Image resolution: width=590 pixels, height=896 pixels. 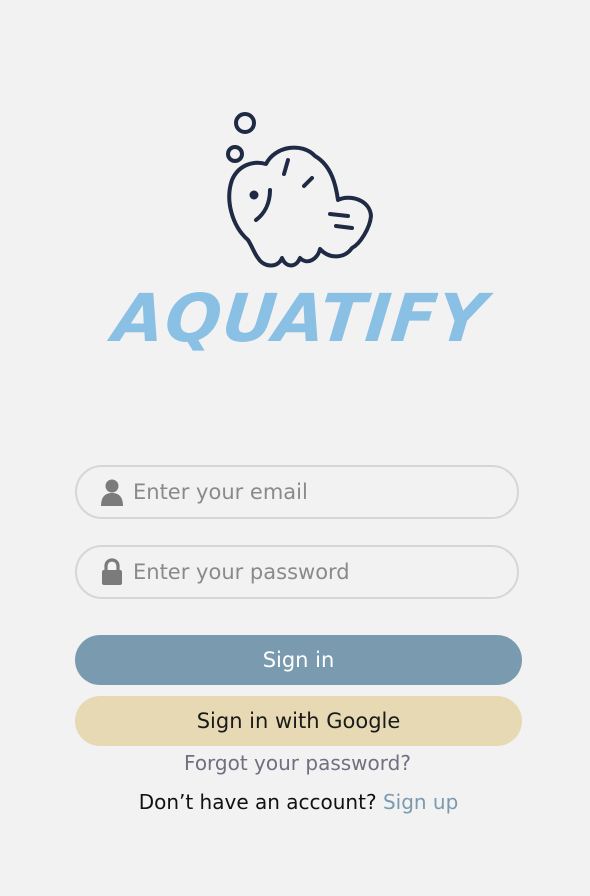 I want to click on lock-icon, so click(x=112, y=572).